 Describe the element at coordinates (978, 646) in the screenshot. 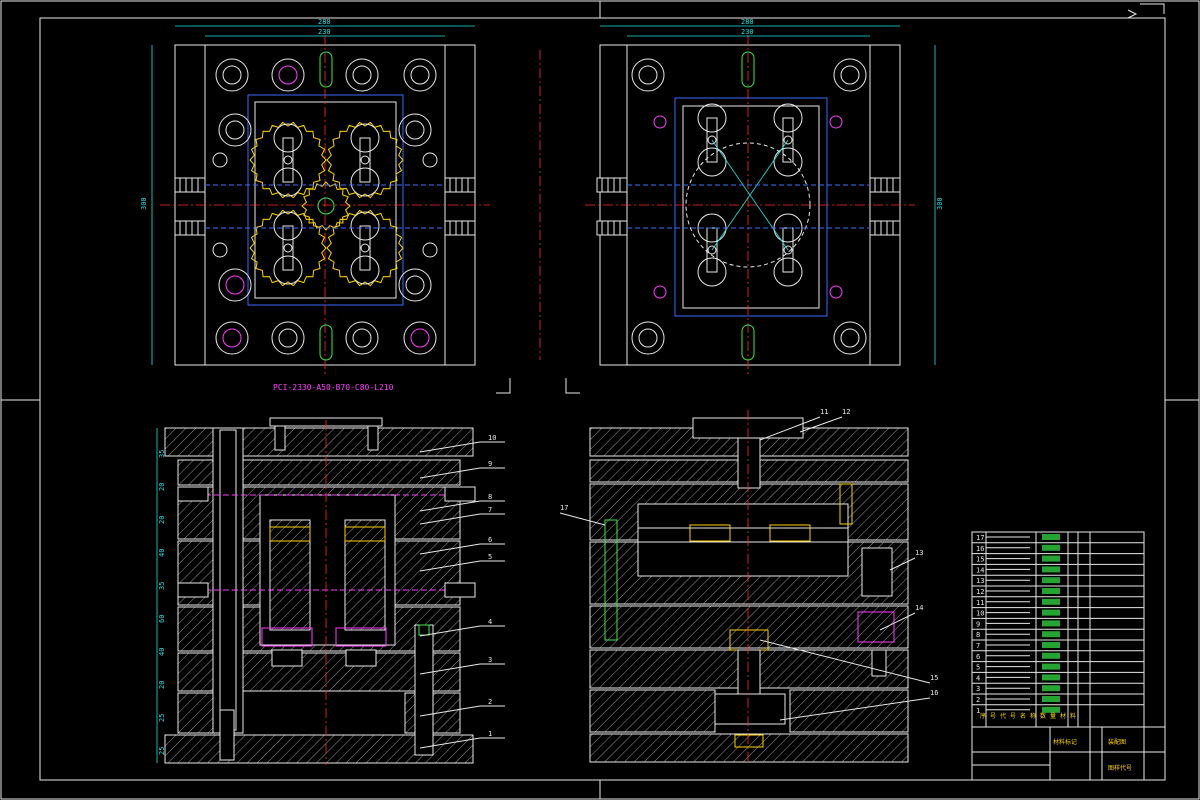

I see `title-row-number: 7` at that location.